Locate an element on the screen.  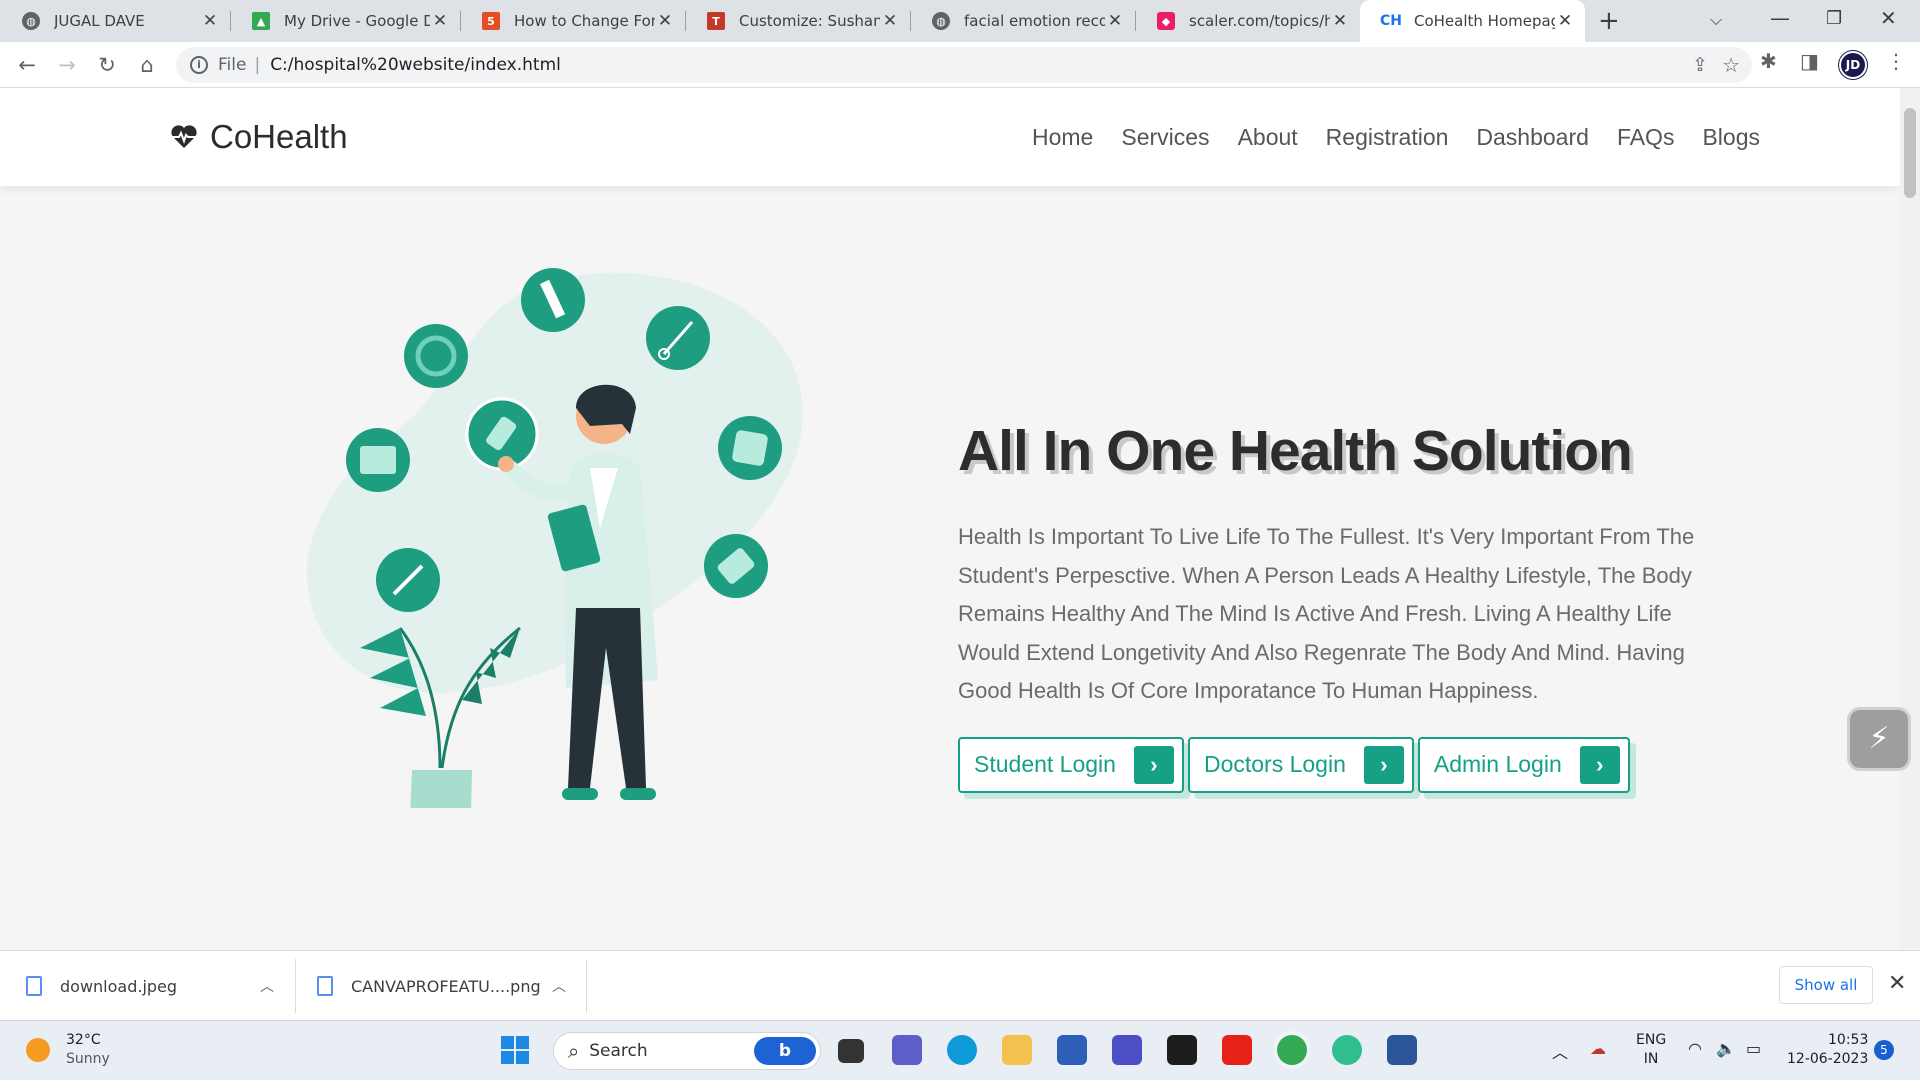
browser-tab: ◍ facial emotion recogn ✕ is located at coordinates (1023, 21).